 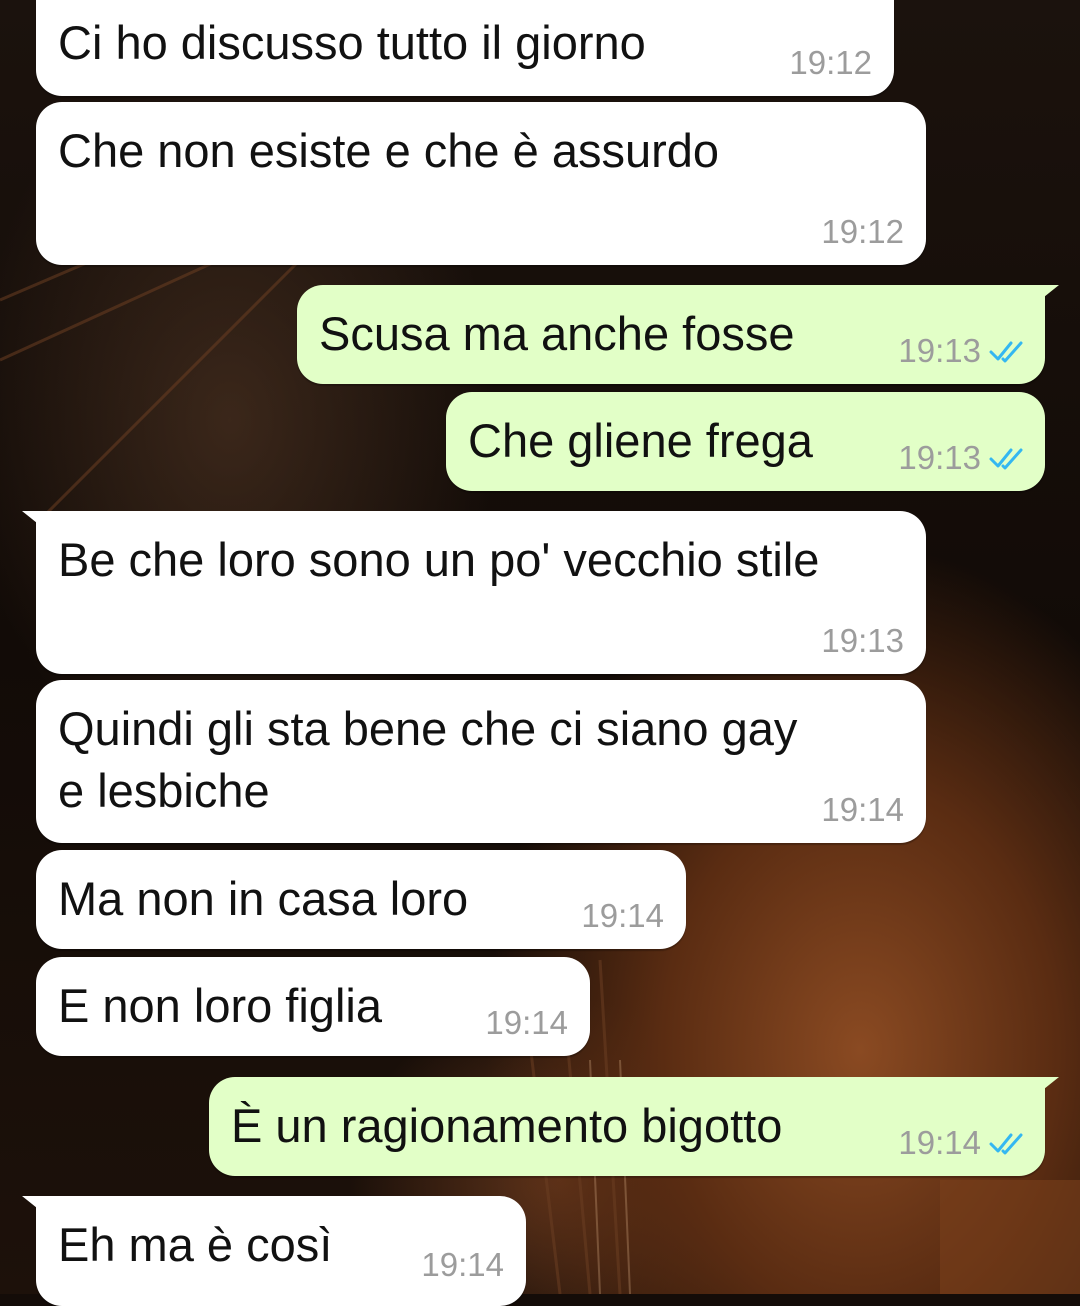 I want to click on message-text: Che non esiste e che è assurdo, so click(x=389, y=150).